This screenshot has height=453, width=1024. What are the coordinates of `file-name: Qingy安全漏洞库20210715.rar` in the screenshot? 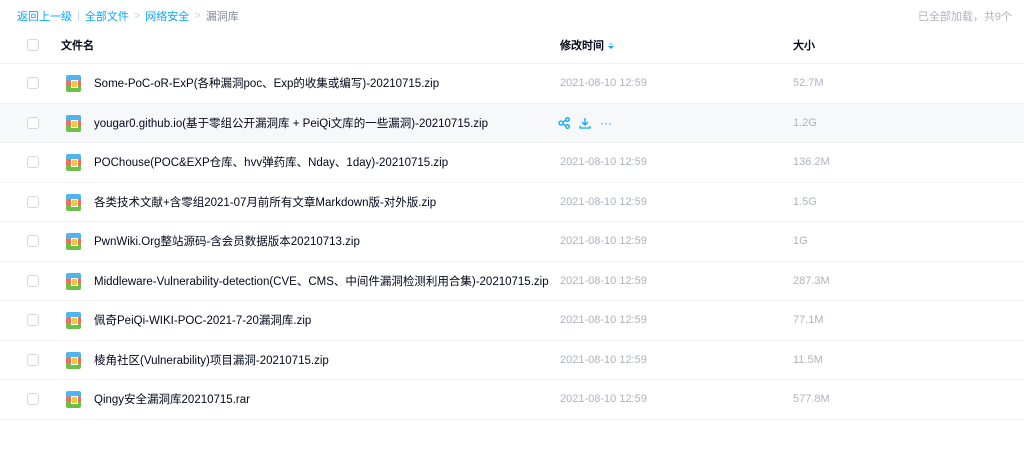 It's located at (172, 399).